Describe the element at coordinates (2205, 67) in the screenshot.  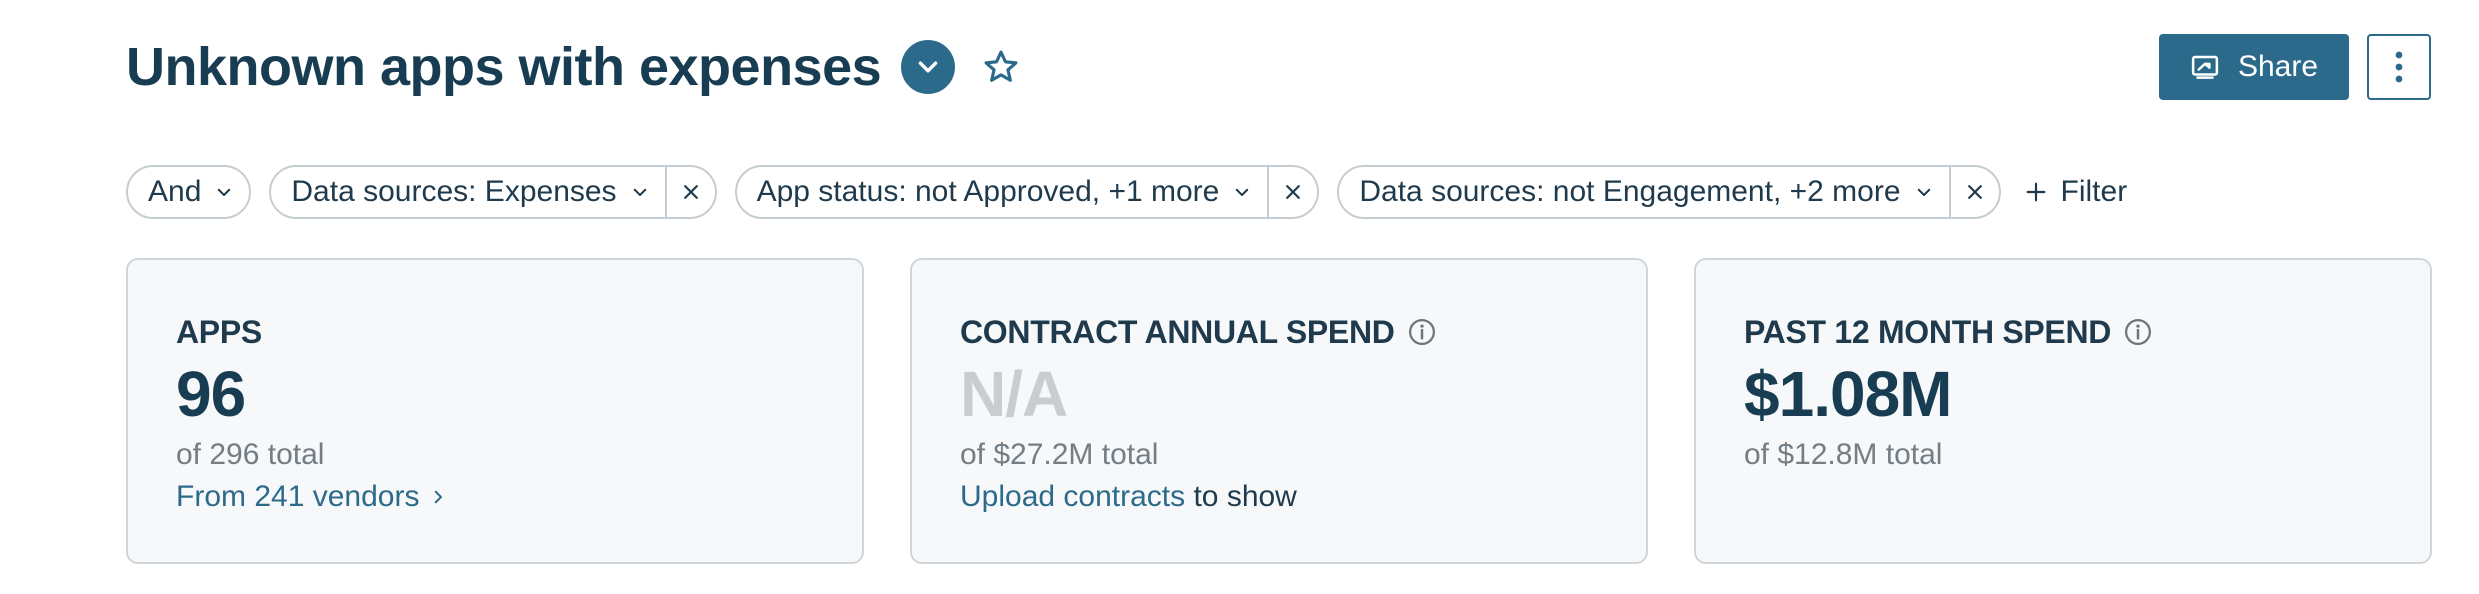
I see `share-screen-icon` at that location.